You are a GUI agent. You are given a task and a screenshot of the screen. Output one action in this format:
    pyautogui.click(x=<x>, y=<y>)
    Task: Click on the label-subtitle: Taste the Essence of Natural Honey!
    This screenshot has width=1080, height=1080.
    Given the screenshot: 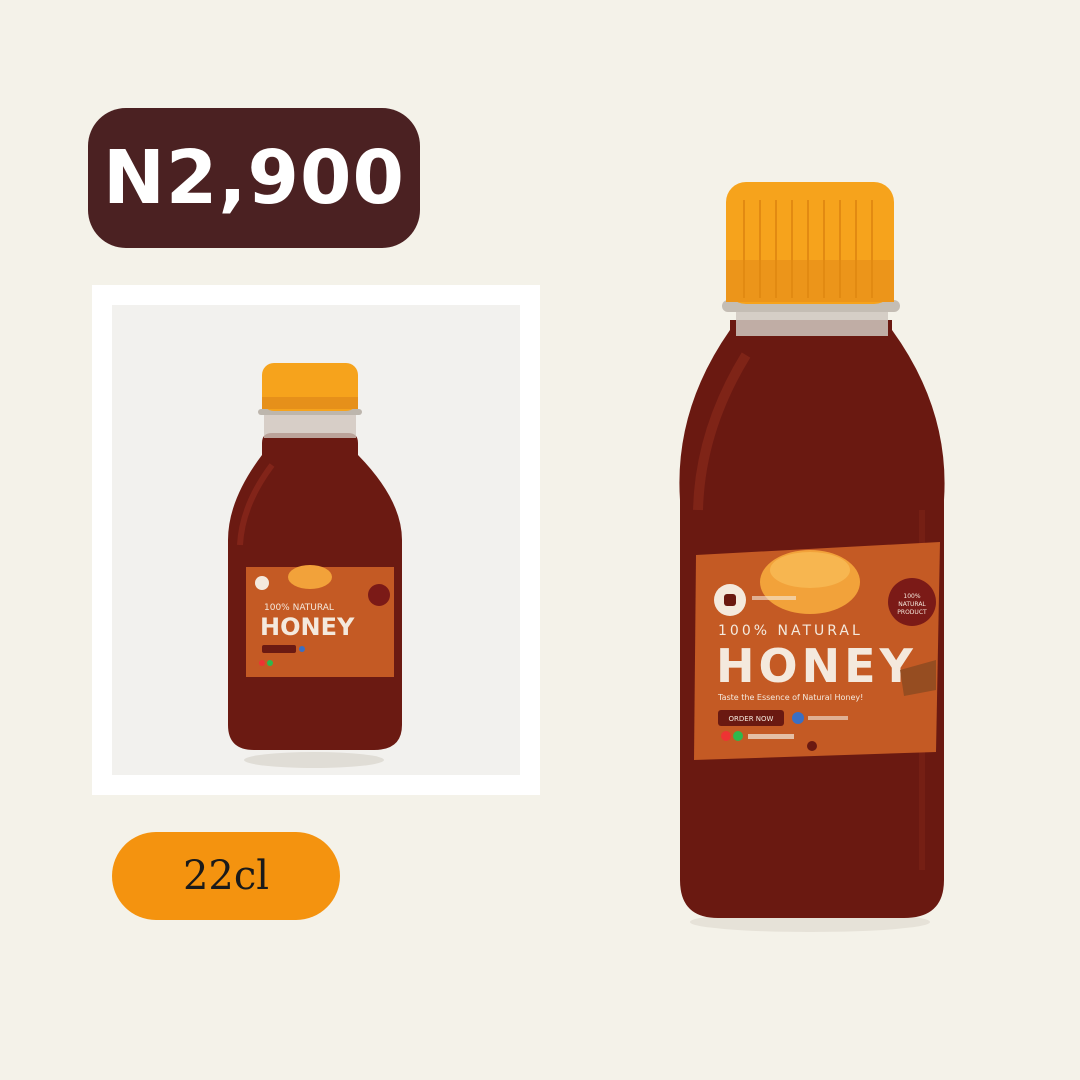 What is the action you would take?
    pyautogui.click(x=790, y=697)
    